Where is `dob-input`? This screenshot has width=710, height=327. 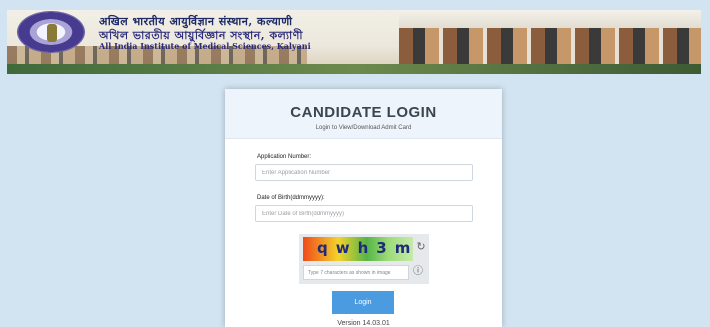
dob-input is located at coordinates (364, 213).